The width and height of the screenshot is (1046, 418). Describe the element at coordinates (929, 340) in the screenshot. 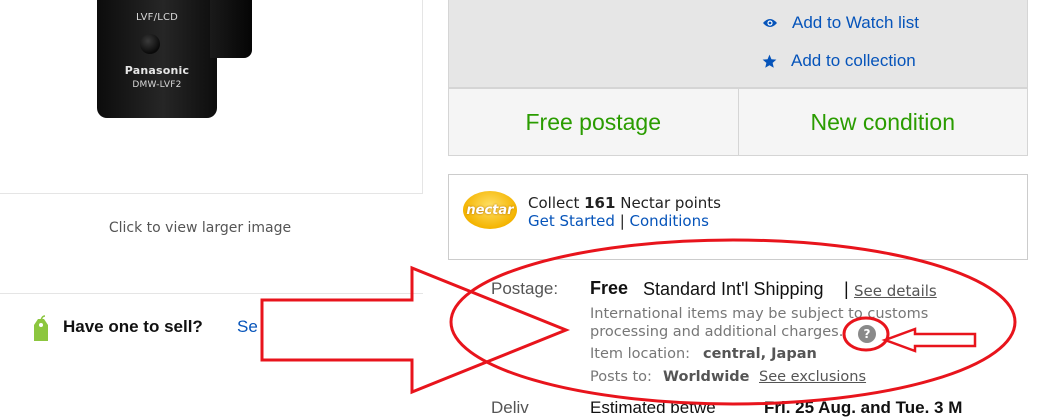

I see `small-arrow` at that location.